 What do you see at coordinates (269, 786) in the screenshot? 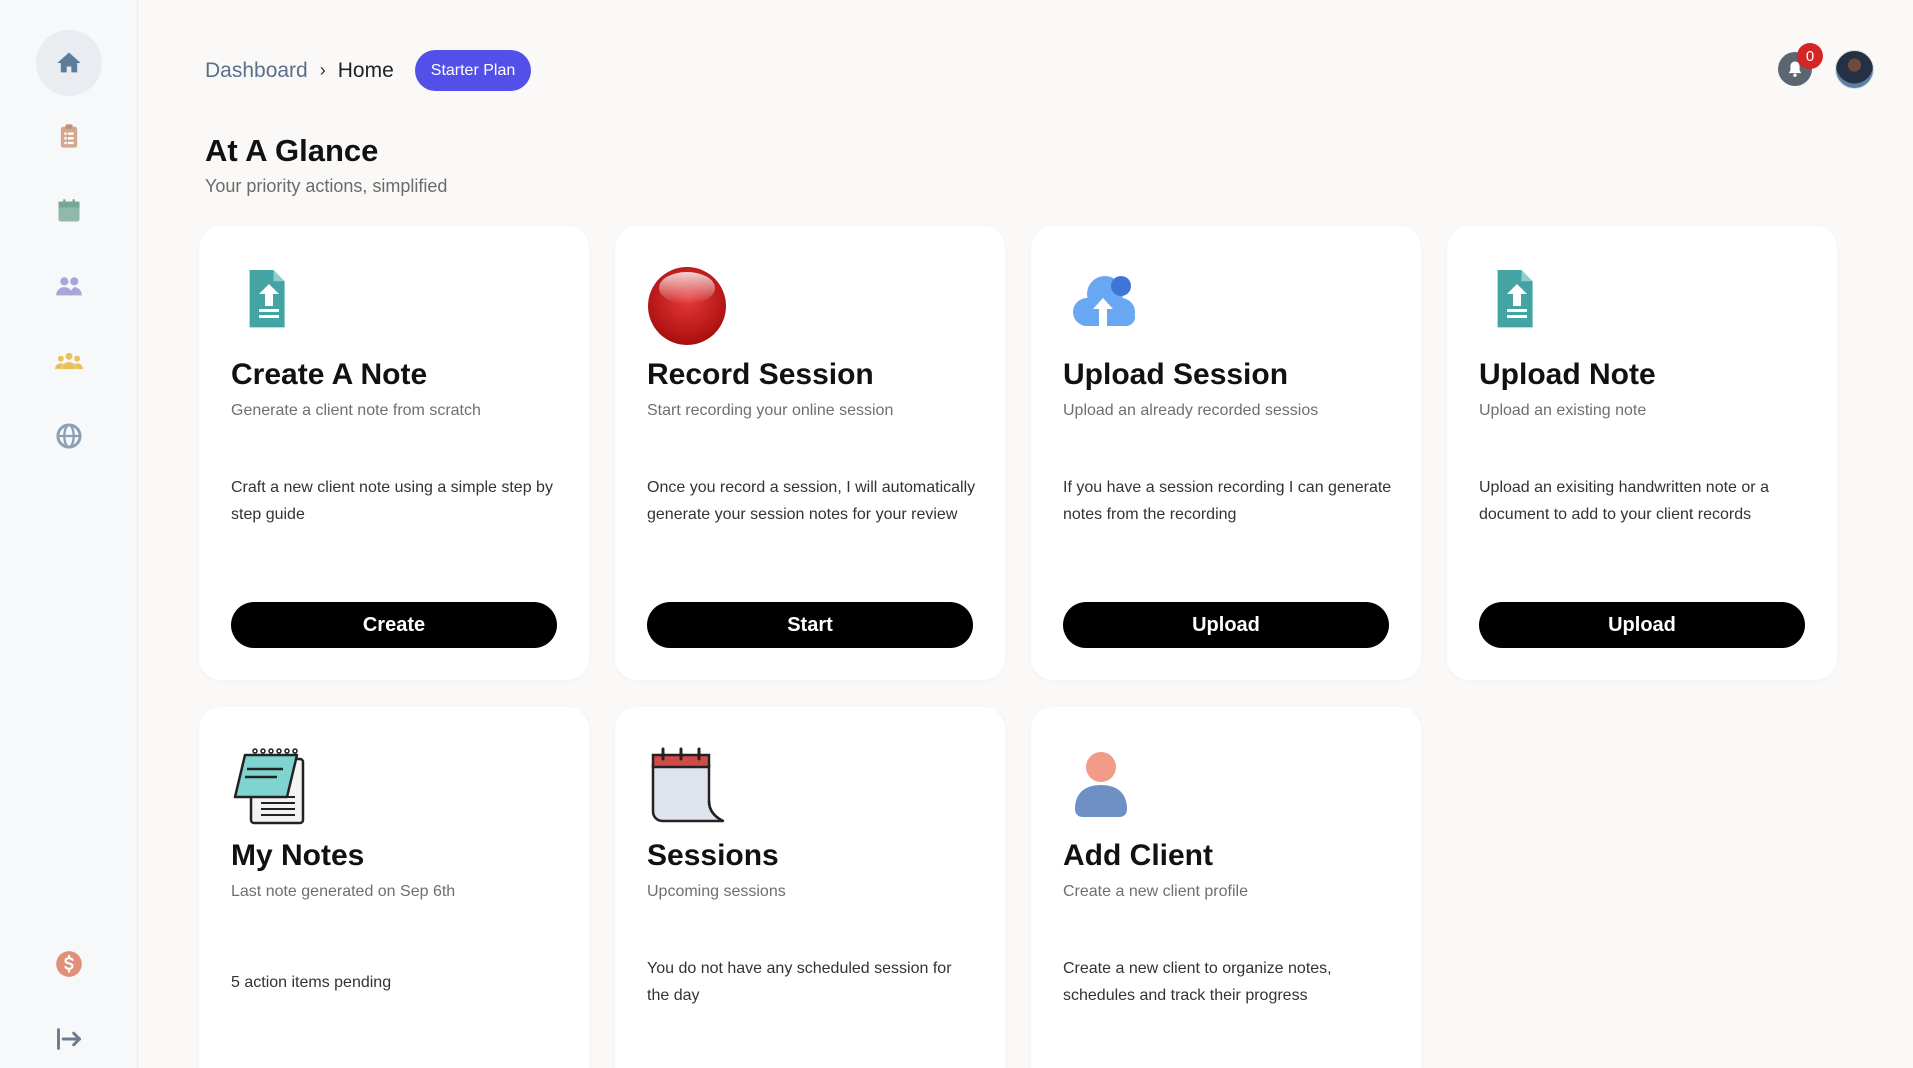
I see `notepad-icon` at bounding box center [269, 786].